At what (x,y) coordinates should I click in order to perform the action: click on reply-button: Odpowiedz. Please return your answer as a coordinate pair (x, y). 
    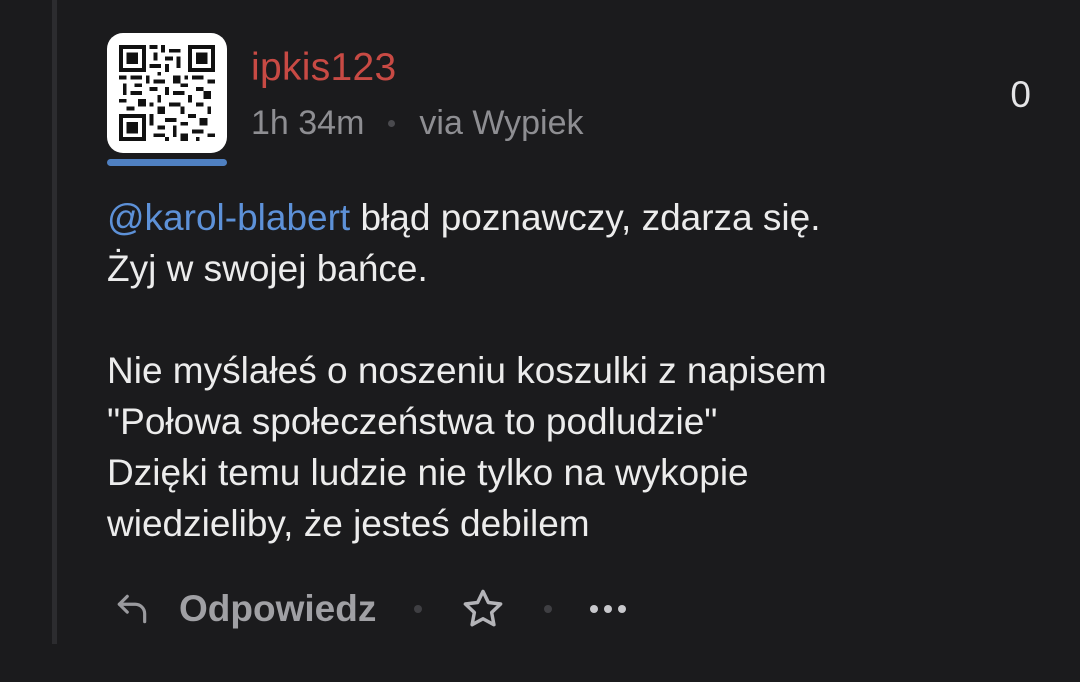
    Looking at the image, I should click on (277, 609).